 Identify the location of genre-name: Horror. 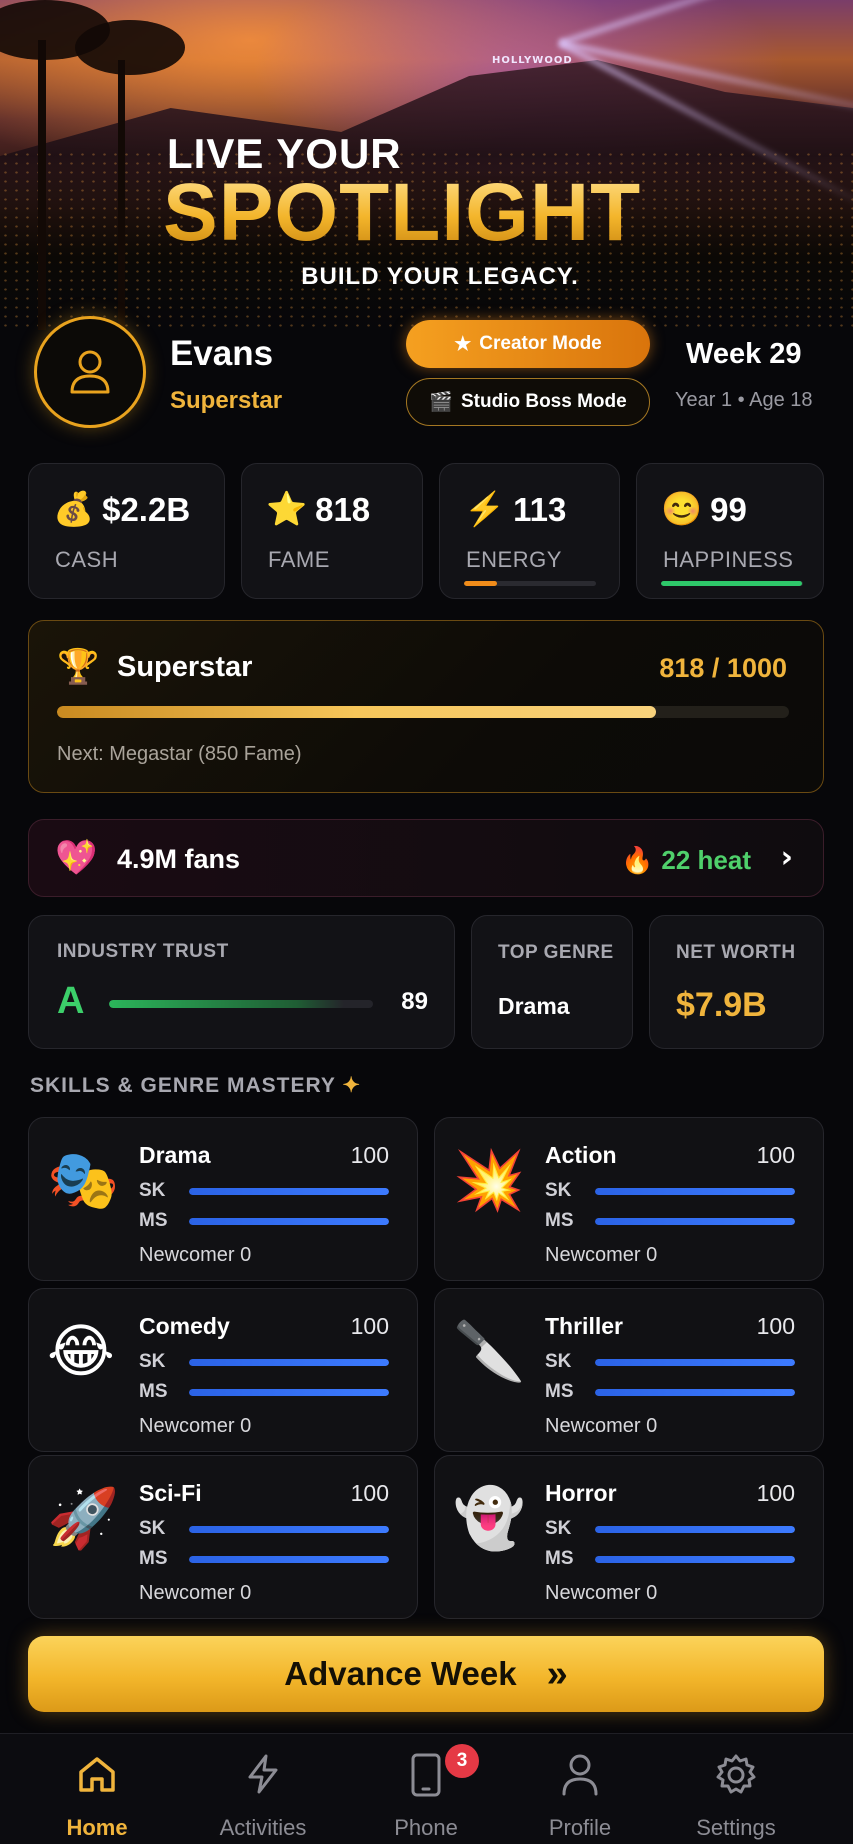
(581, 1493).